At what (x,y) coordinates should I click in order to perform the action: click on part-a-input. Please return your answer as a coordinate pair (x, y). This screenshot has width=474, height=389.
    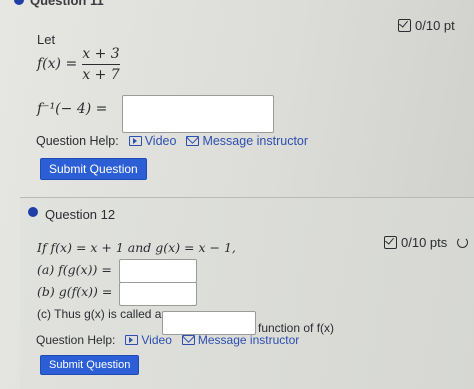
    Looking at the image, I should click on (158, 271).